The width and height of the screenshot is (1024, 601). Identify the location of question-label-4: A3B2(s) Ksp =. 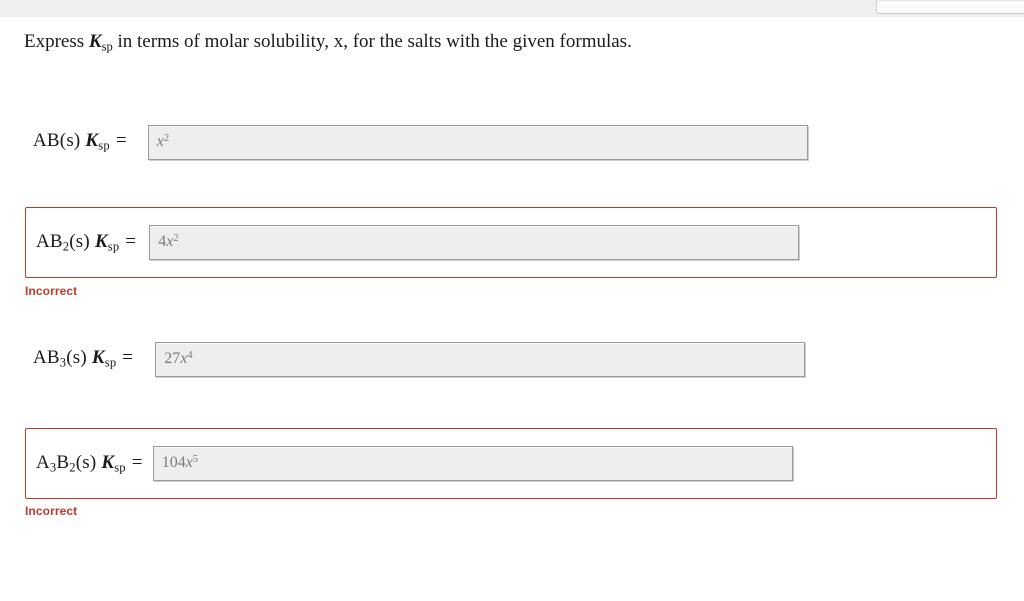
(84, 464).